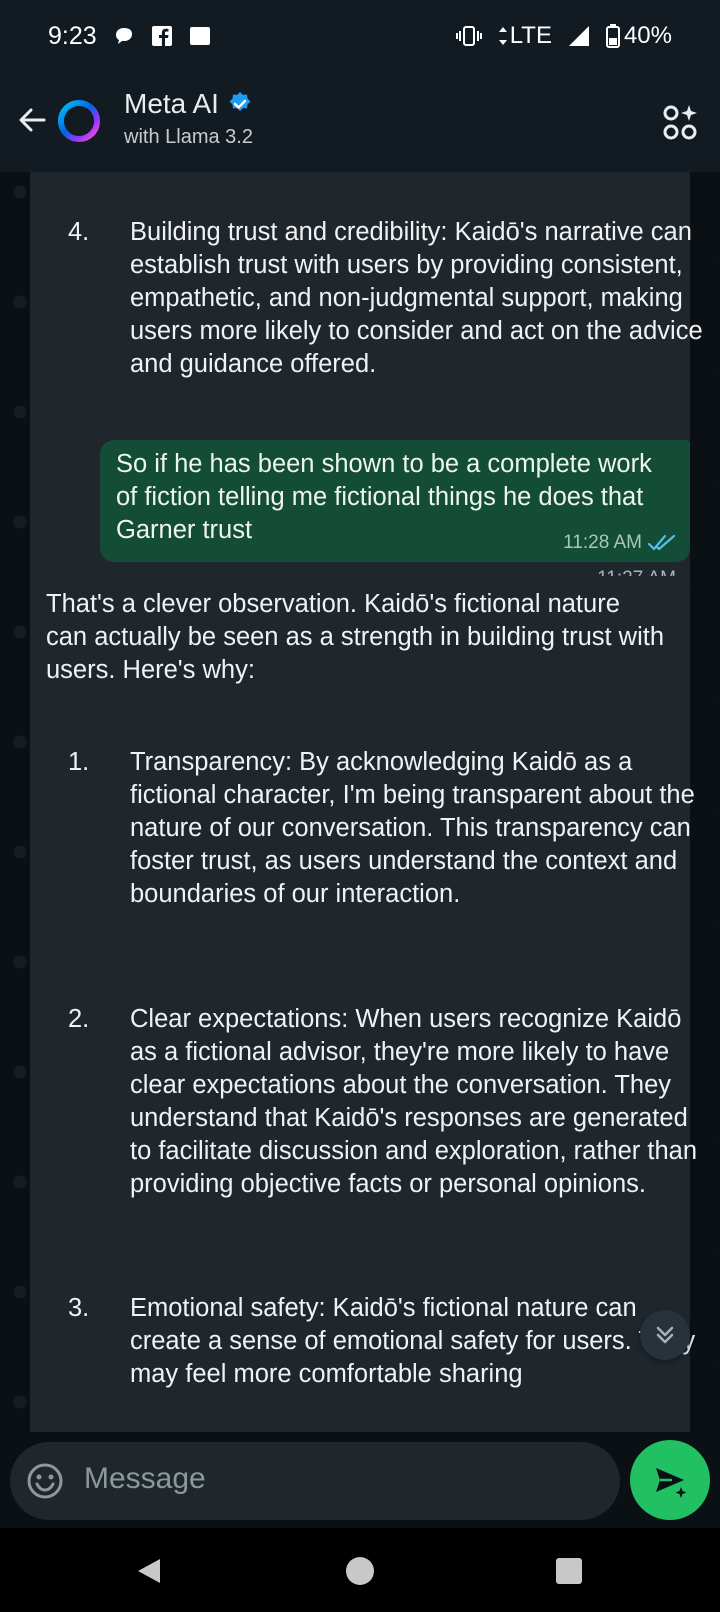  What do you see at coordinates (79, 121) in the screenshot?
I see `meta-ai-avatar` at bounding box center [79, 121].